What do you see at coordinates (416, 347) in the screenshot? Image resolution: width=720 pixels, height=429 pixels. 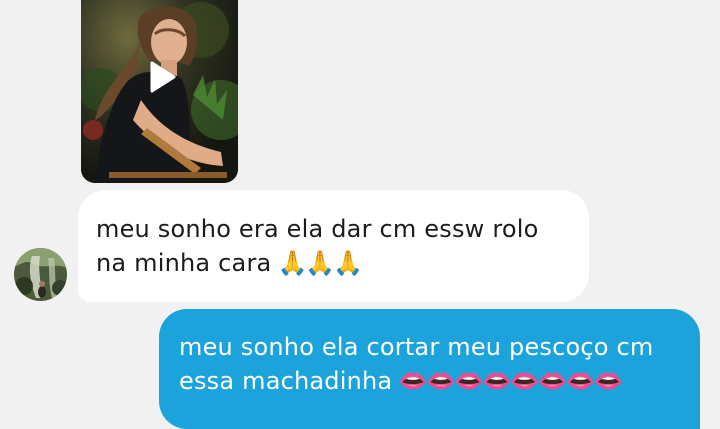 I see `message-text-line-1: meu sonho ela cortar meu pescoço cm` at bounding box center [416, 347].